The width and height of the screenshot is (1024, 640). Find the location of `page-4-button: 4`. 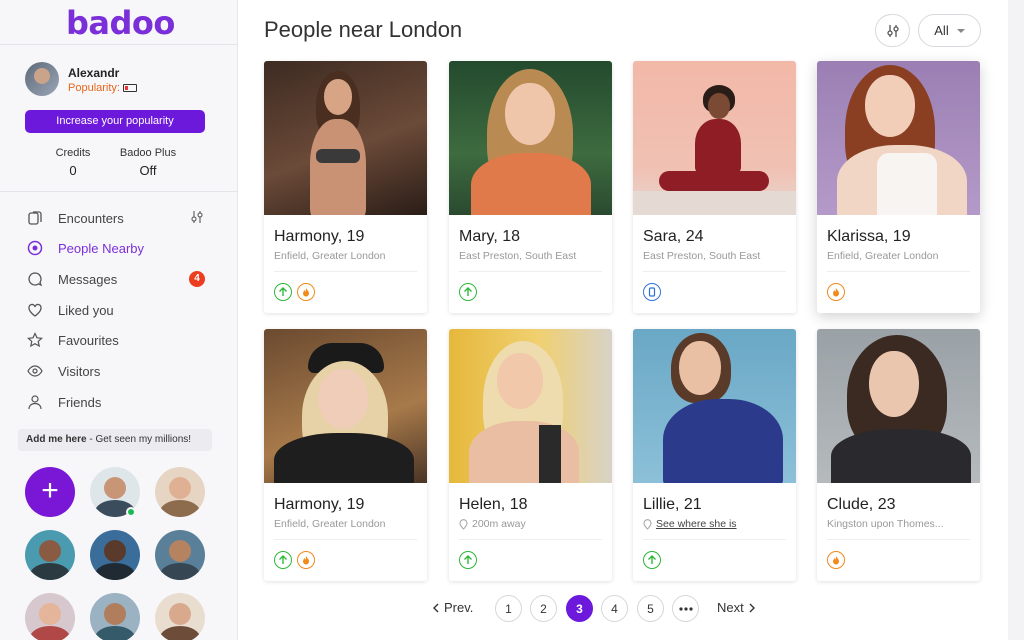

page-4-button: 4 is located at coordinates (614, 608).